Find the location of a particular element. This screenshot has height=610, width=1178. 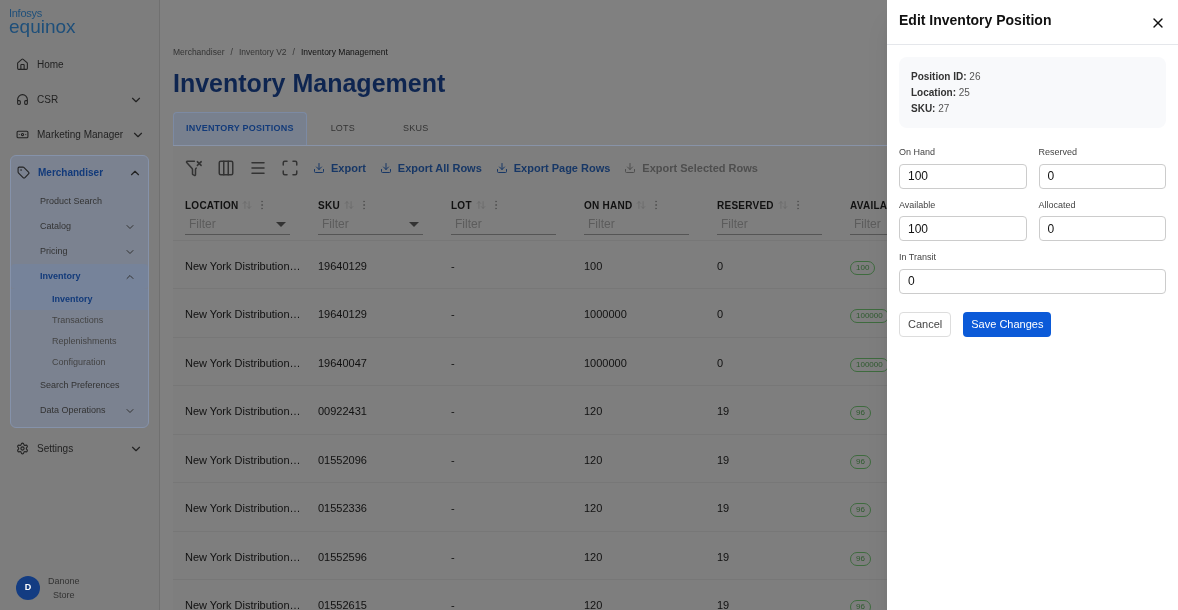

tab: SKUS is located at coordinates (416, 128).